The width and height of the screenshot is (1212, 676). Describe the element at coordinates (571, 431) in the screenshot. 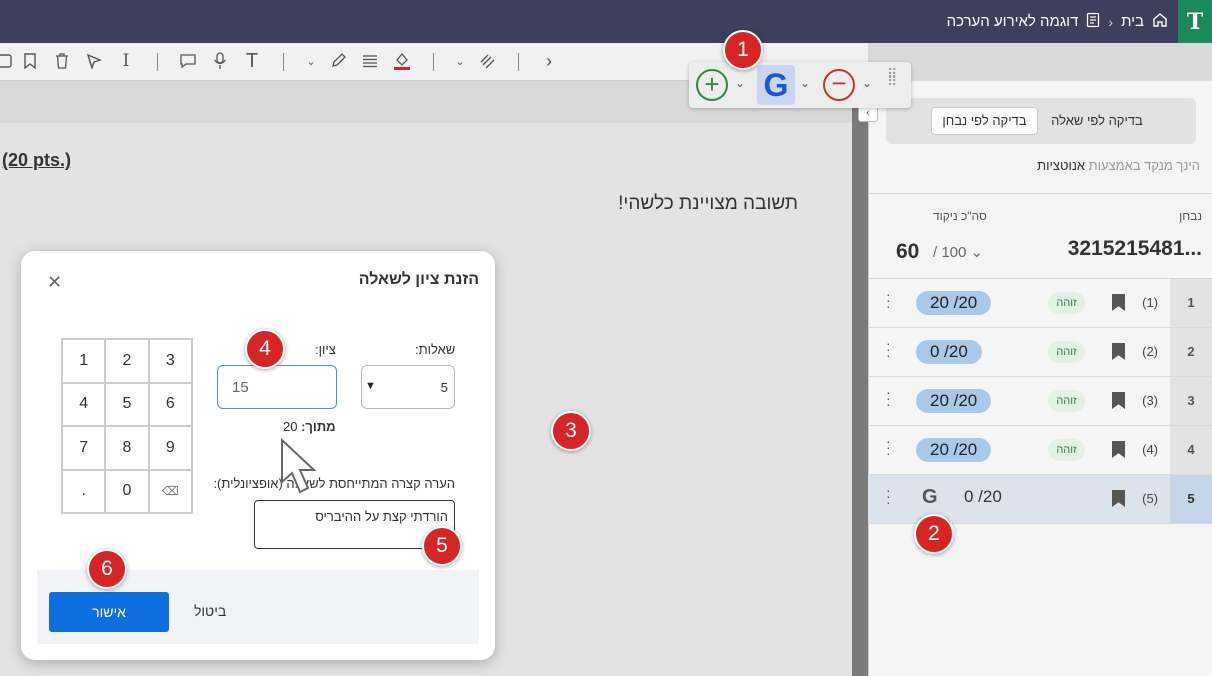

I see `callout-badge: 3` at that location.